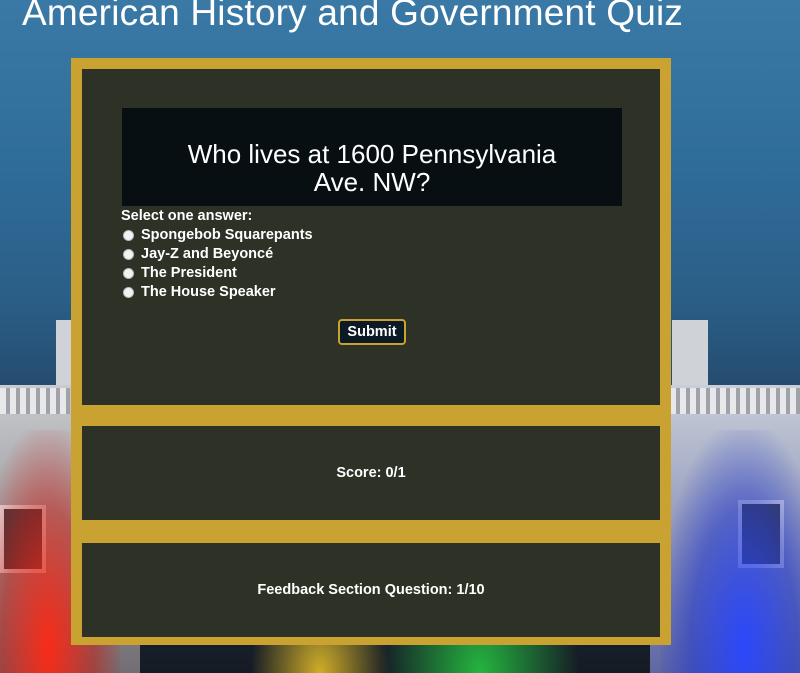  What do you see at coordinates (735, 401) in the screenshot?
I see `balustrade-right` at bounding box center [735, 401].